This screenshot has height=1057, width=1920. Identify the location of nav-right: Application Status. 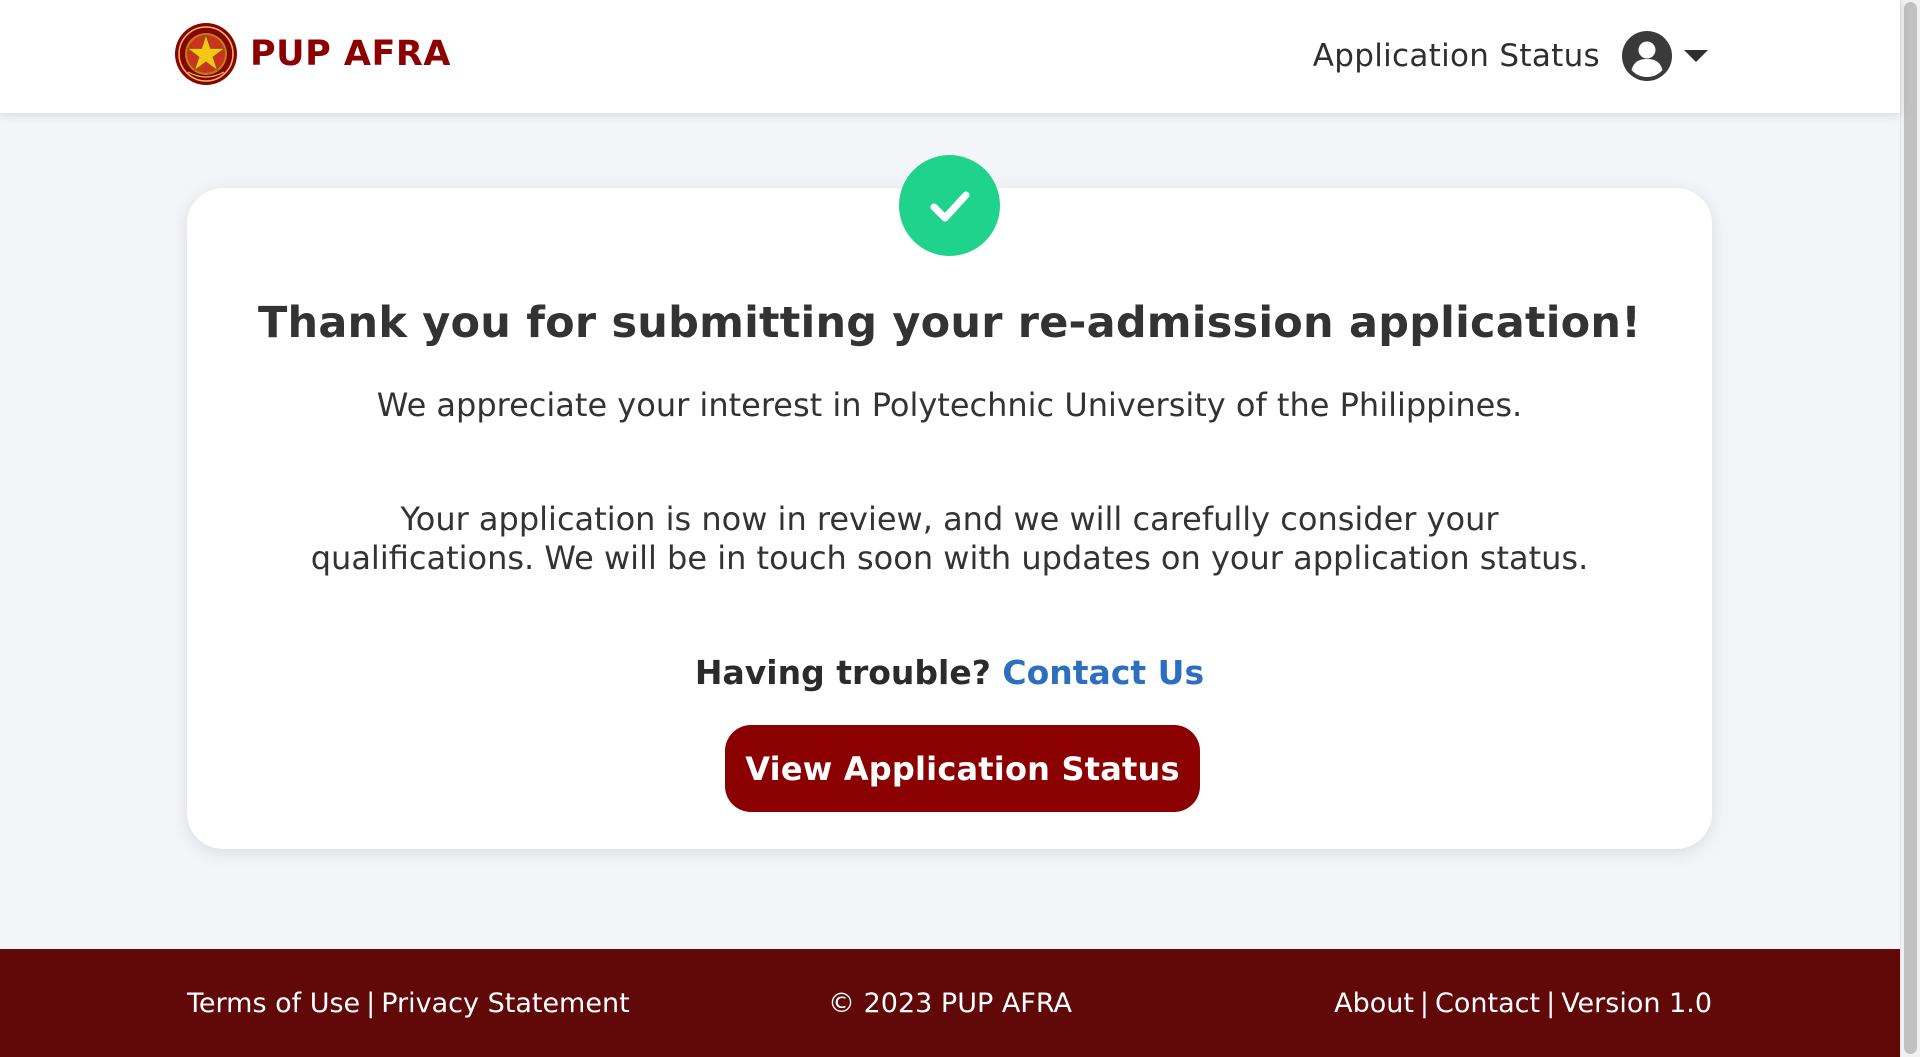
(1510, 56).